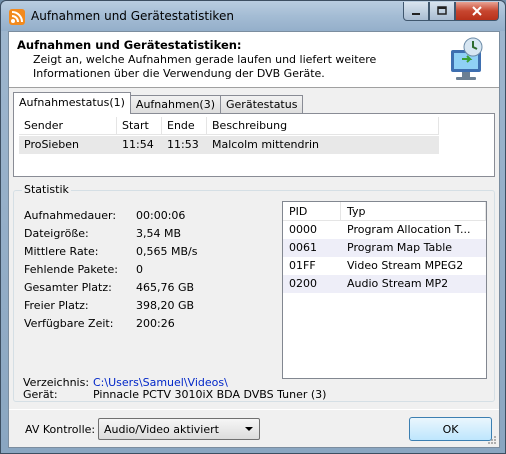 This screenshot has height=454, width=506. What do you see at coordinates (303, 283) in the screenshot?
I see `pid-value: 0200` at bounding box center [303, 283].